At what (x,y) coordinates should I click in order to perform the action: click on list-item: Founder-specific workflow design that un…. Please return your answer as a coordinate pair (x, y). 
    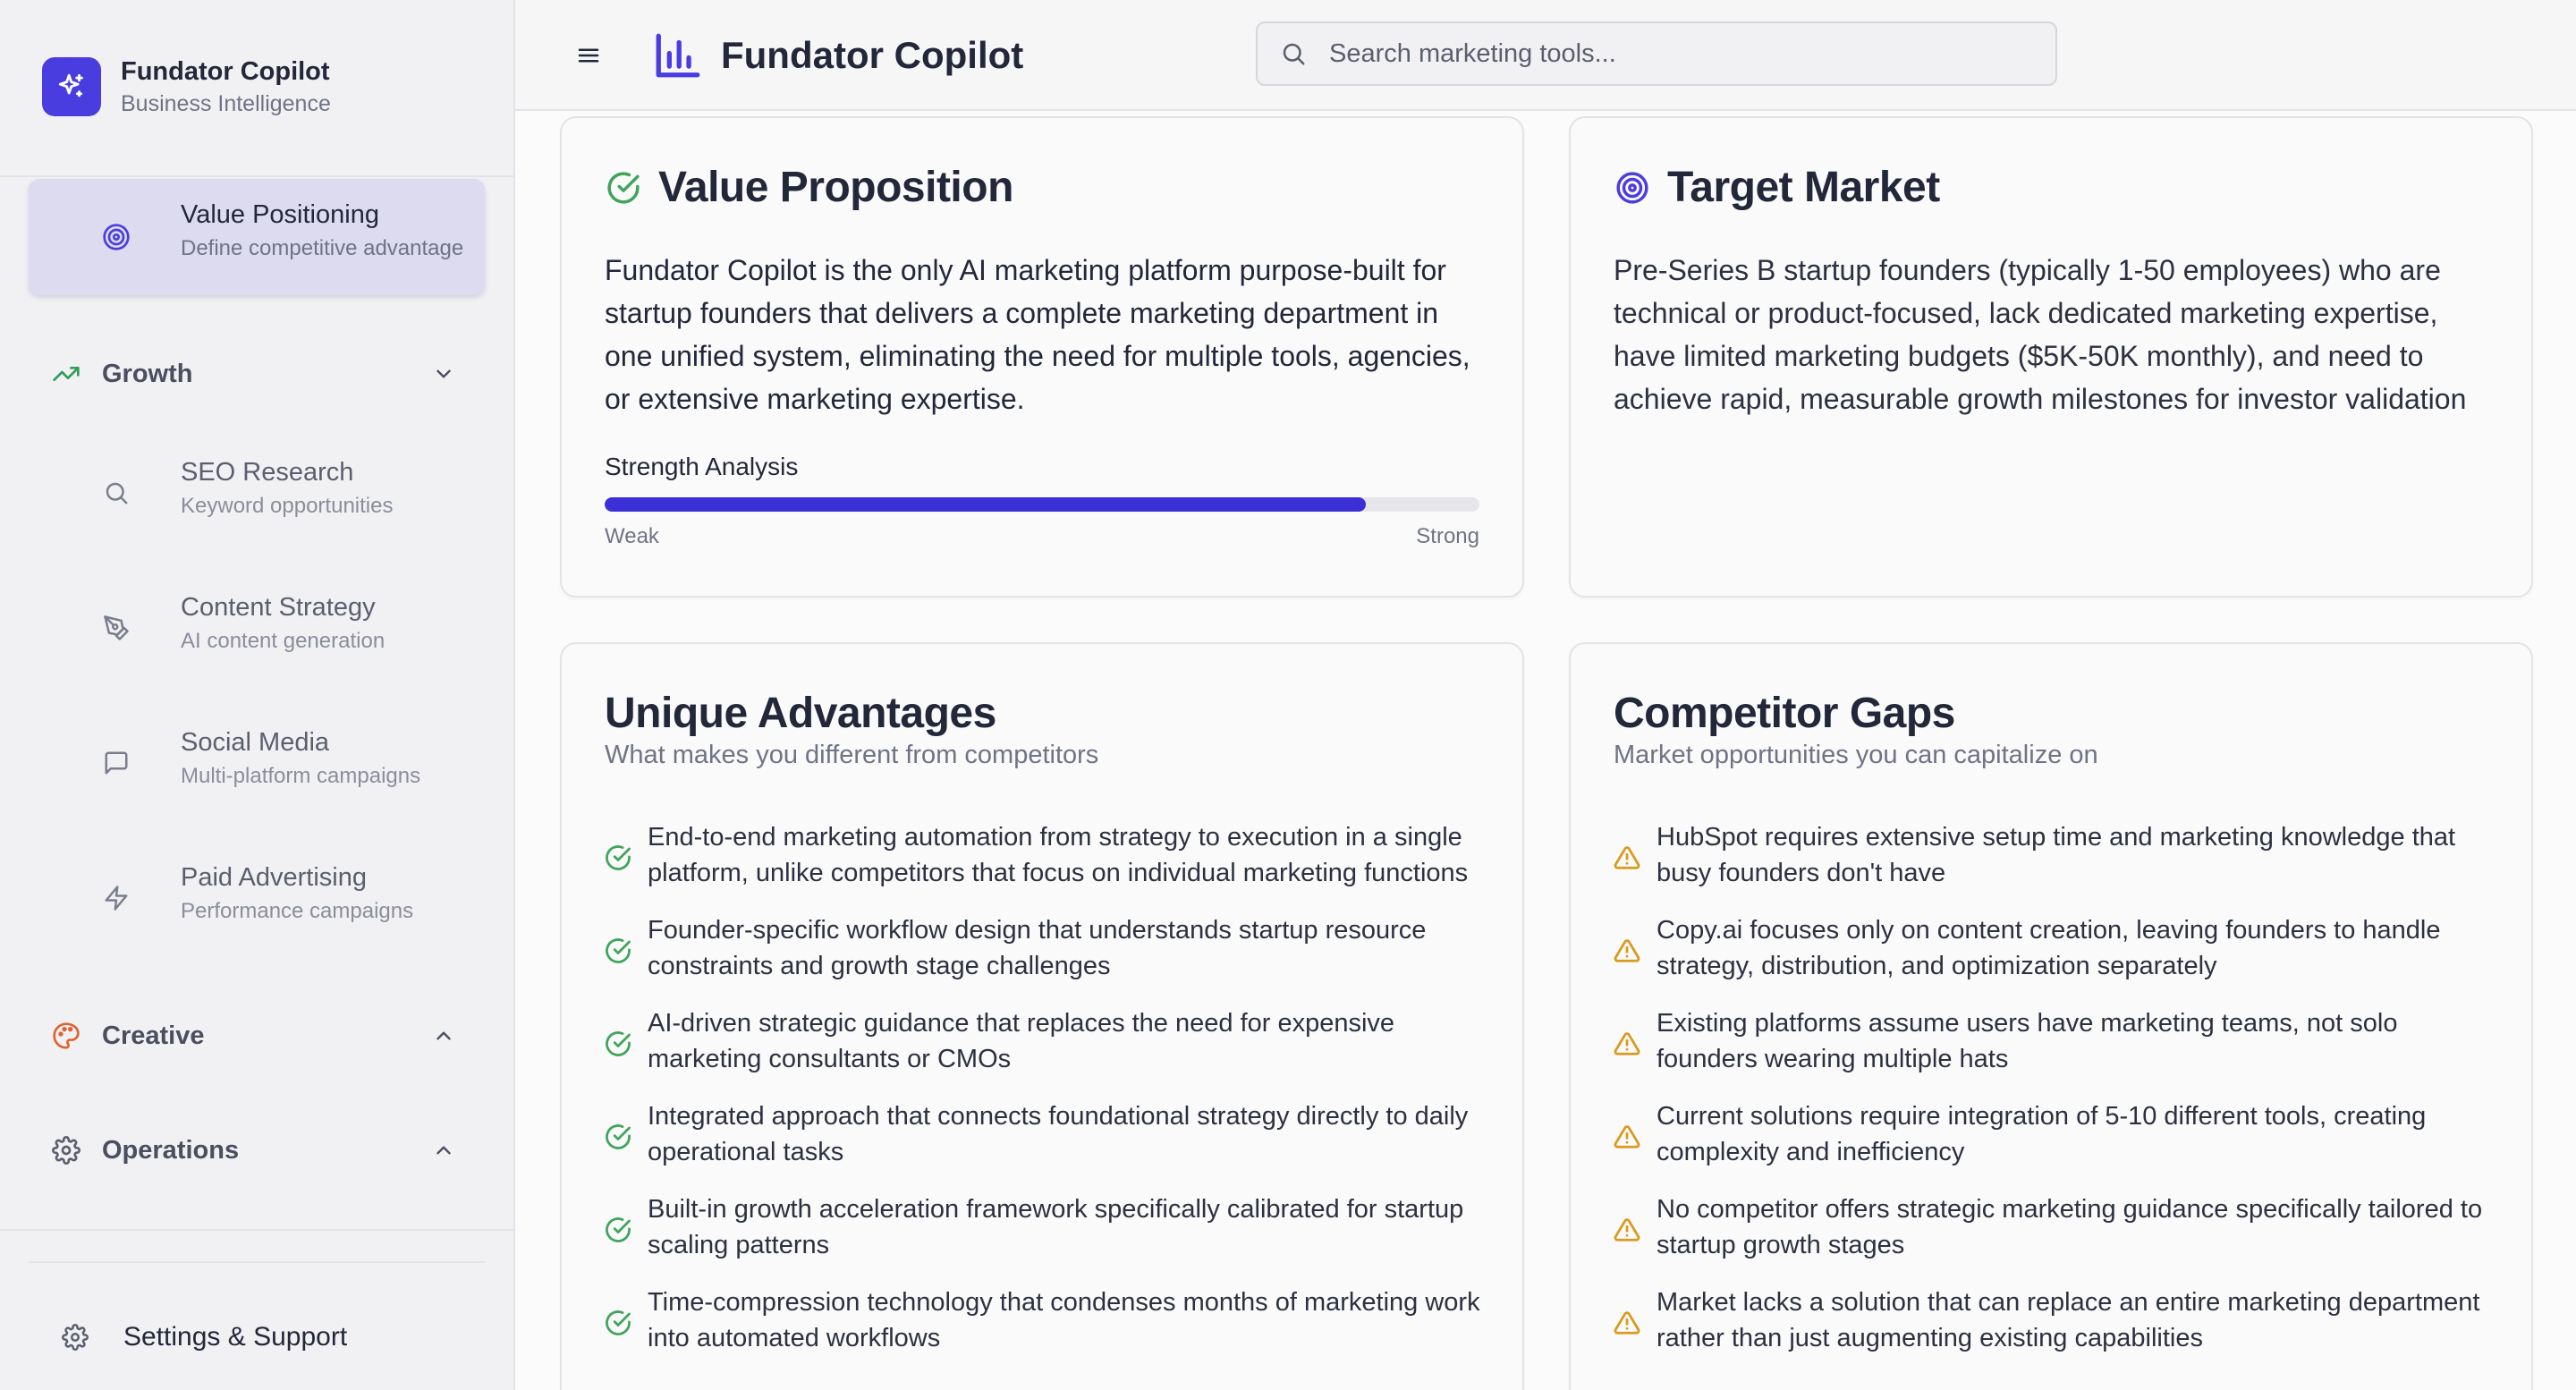
    Looking at the image, I should click on (1046, 948).